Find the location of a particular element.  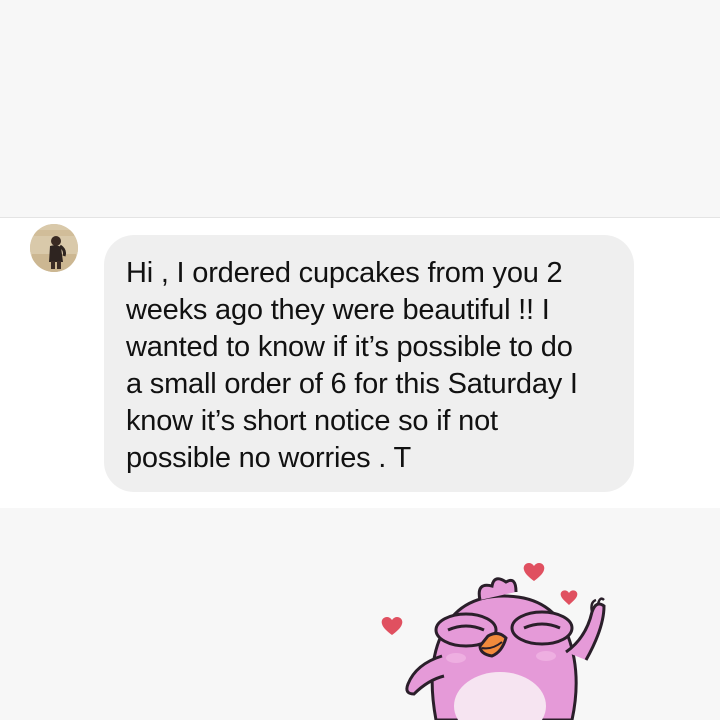

user-avatar-icon is located at coordinates (54, 248).